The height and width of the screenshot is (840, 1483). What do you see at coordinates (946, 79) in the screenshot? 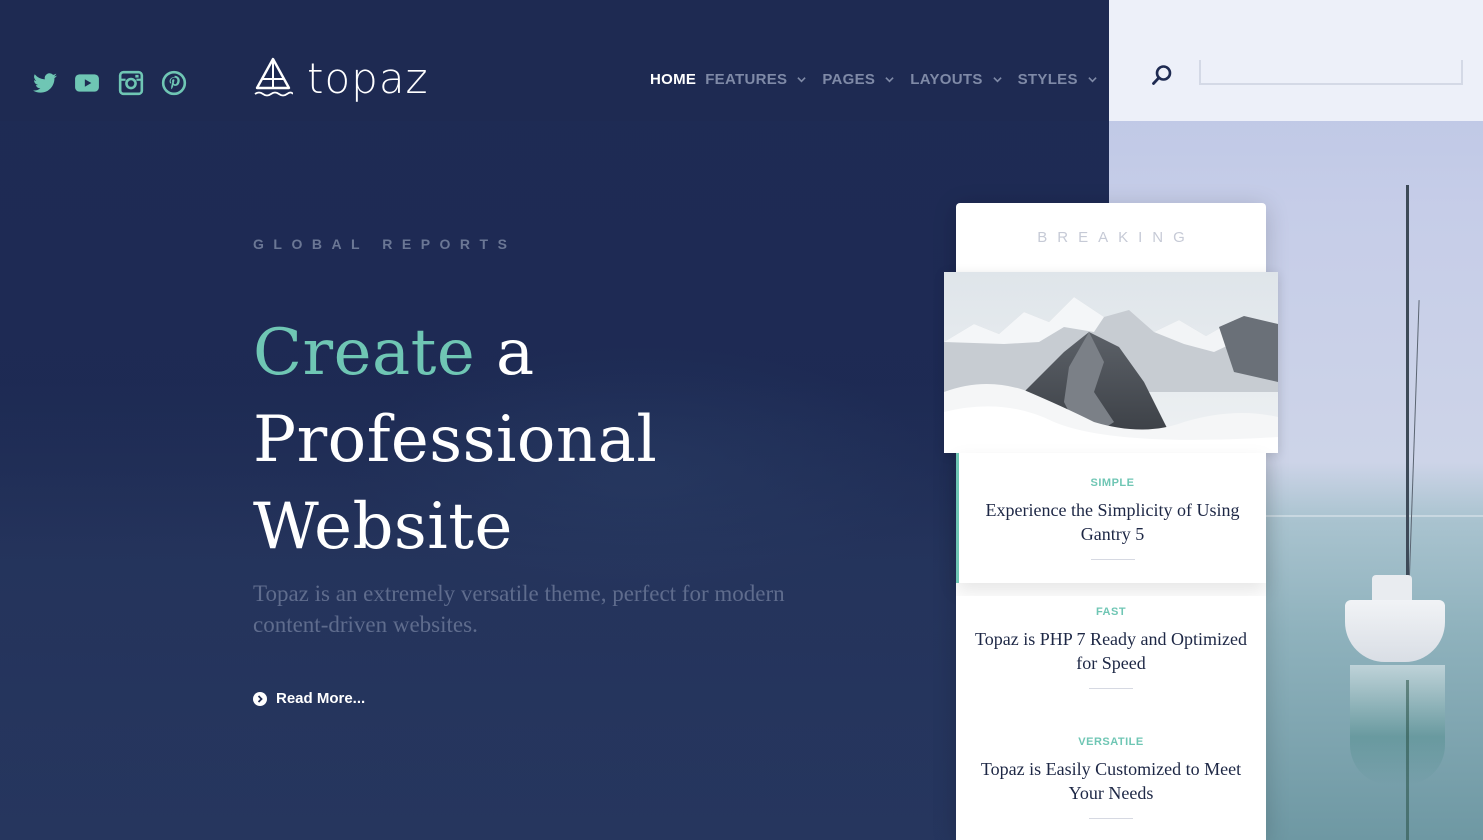
I see `nav-item-label: LAYOUTS` at bounding box center [946, 79].